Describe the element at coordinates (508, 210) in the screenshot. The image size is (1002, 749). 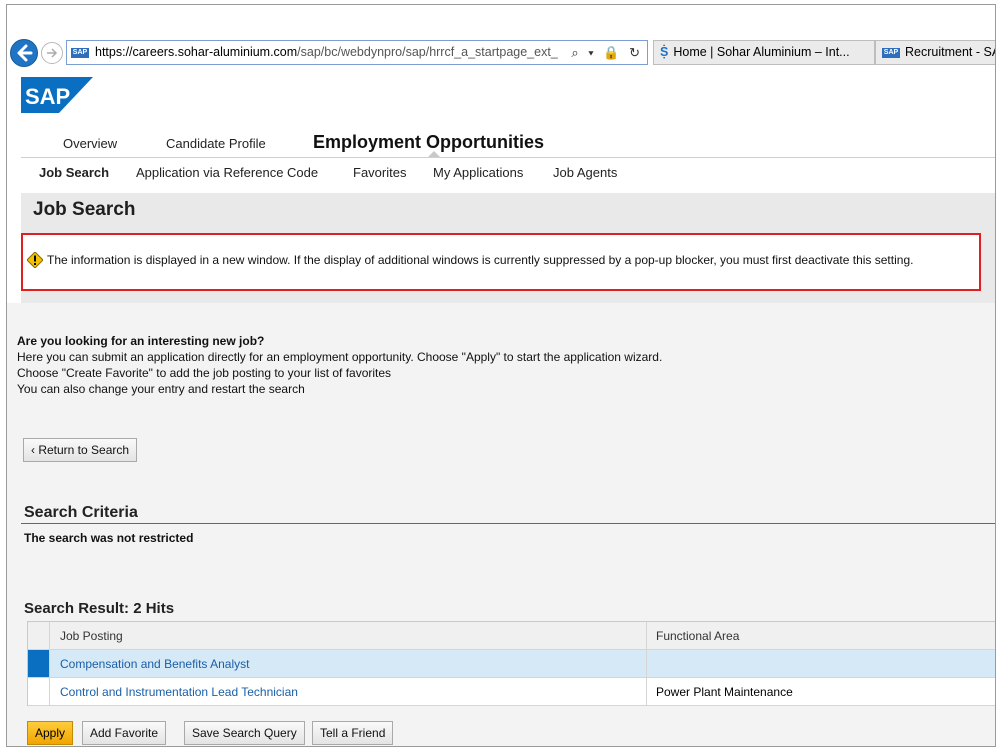
I see `page-title-bar: Job Search` at that location.